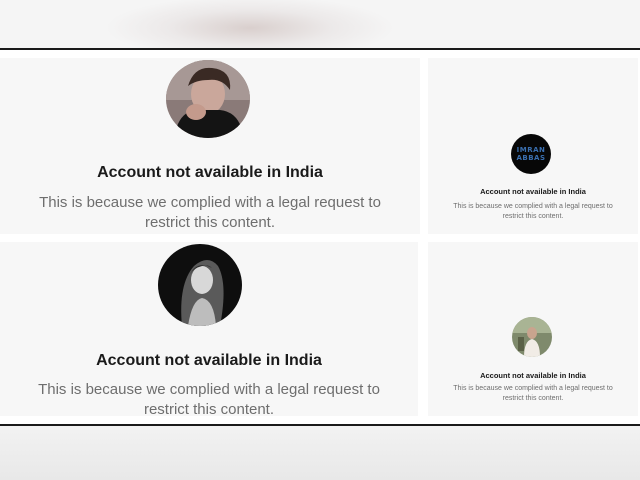 The image size is (640, 480). I want to click on logo-text: IMRAN, so click(531, 150).